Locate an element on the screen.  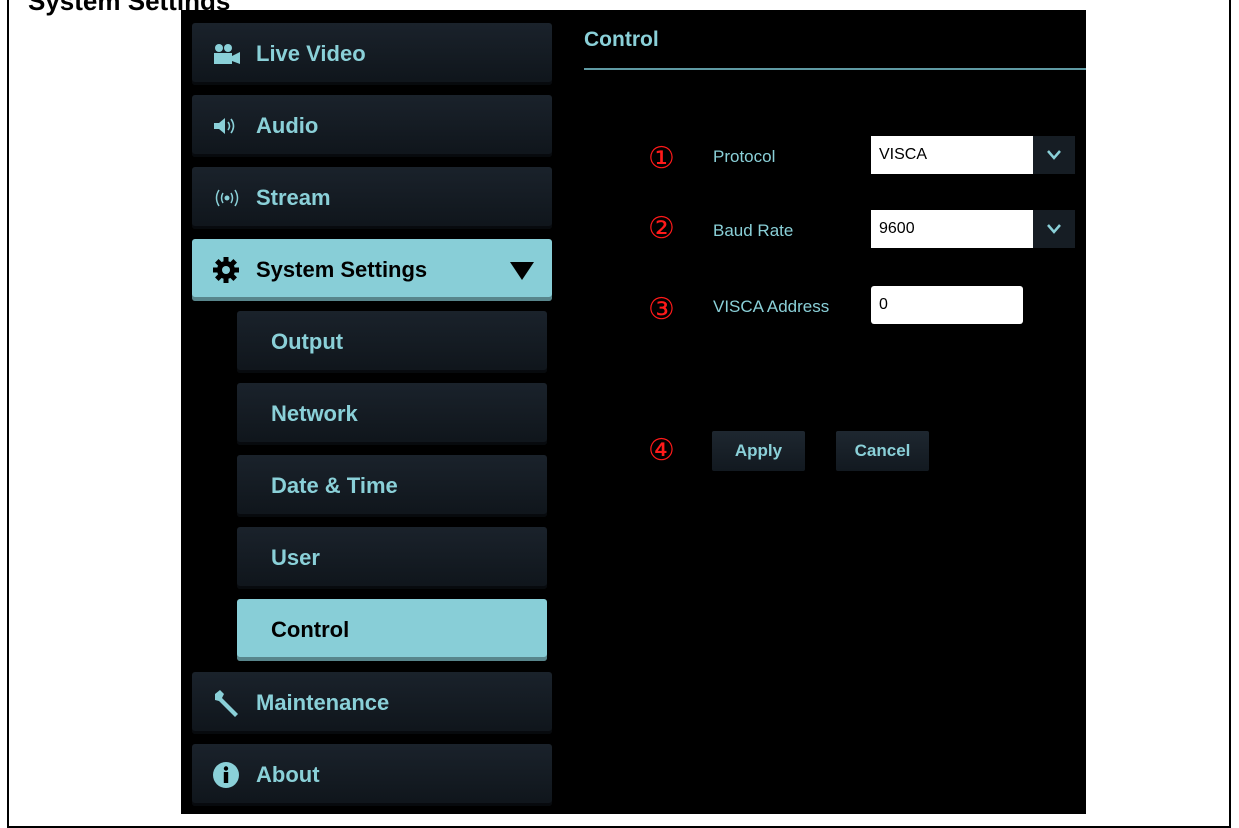
gear-icon is located at coordinates (230, 270).